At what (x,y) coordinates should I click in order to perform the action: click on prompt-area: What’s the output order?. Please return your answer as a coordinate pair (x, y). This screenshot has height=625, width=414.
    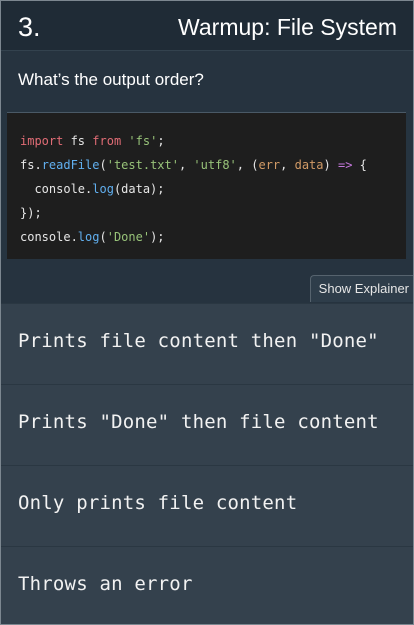
    Looking at the image, I should click on (207, 81).